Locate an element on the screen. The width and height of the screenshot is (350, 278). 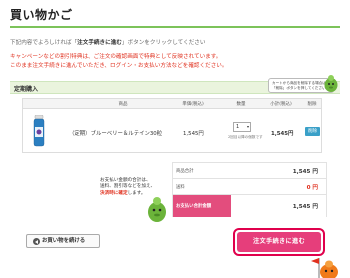
row-subtotal: 1,545円 is located at coordinates (282, 134).